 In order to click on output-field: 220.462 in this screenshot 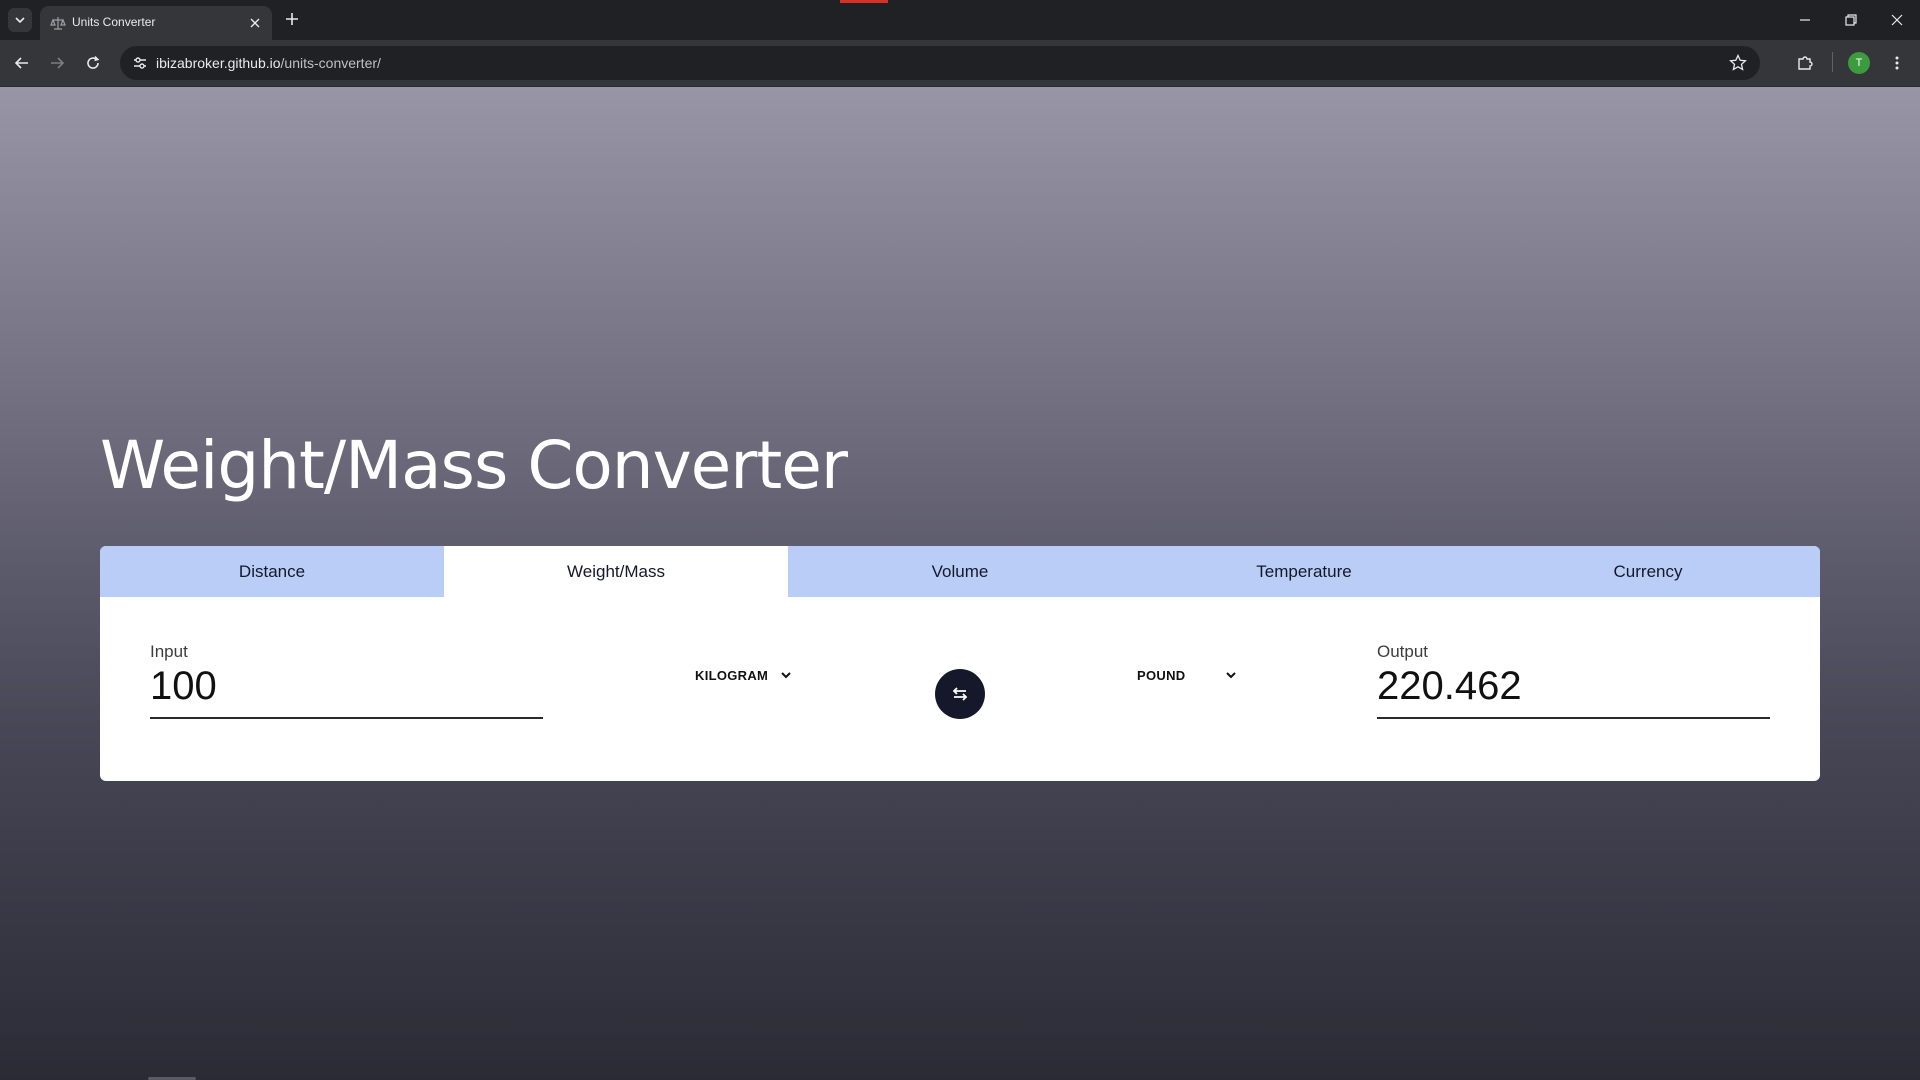, I will do `click(1449, 686)`.